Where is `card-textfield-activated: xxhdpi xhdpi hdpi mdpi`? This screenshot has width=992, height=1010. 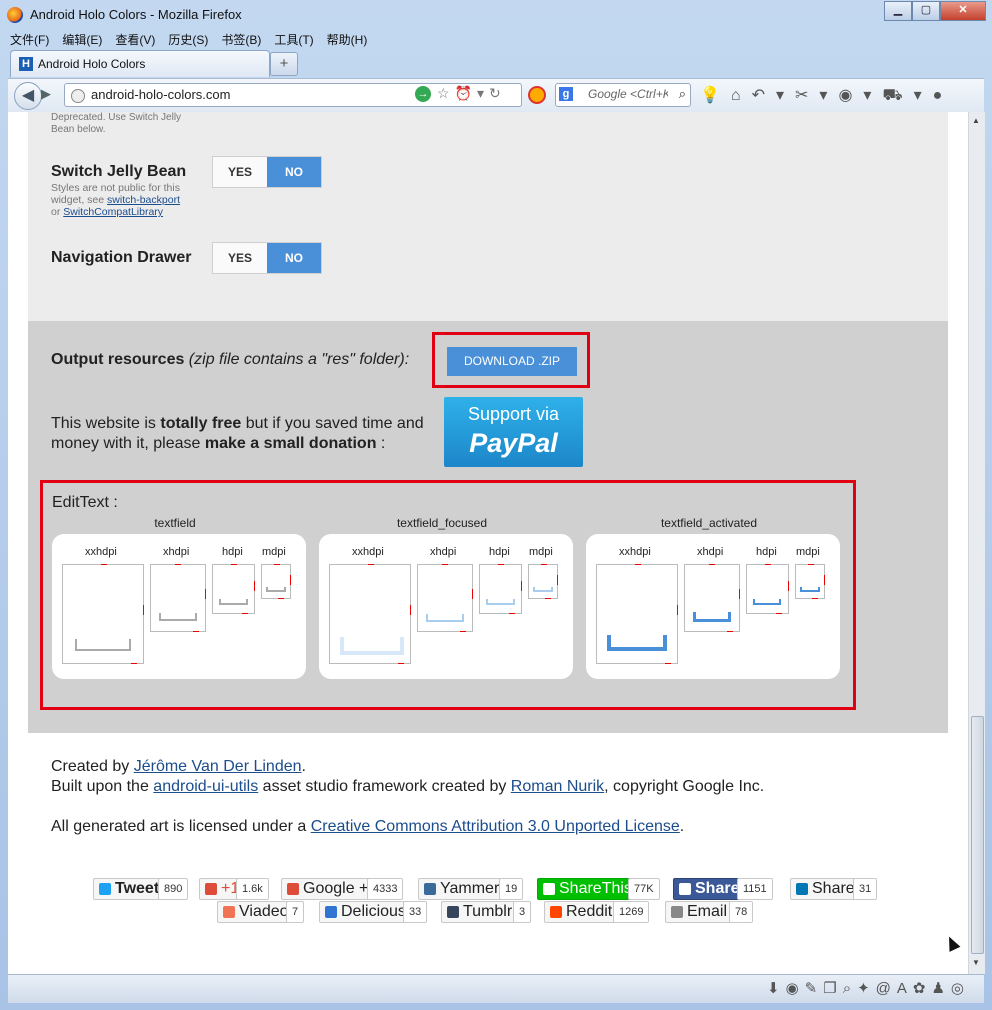 card-textfield-activated: xxhdpi xhdpi hdpi mdpi is located at coordinates (713, 606).